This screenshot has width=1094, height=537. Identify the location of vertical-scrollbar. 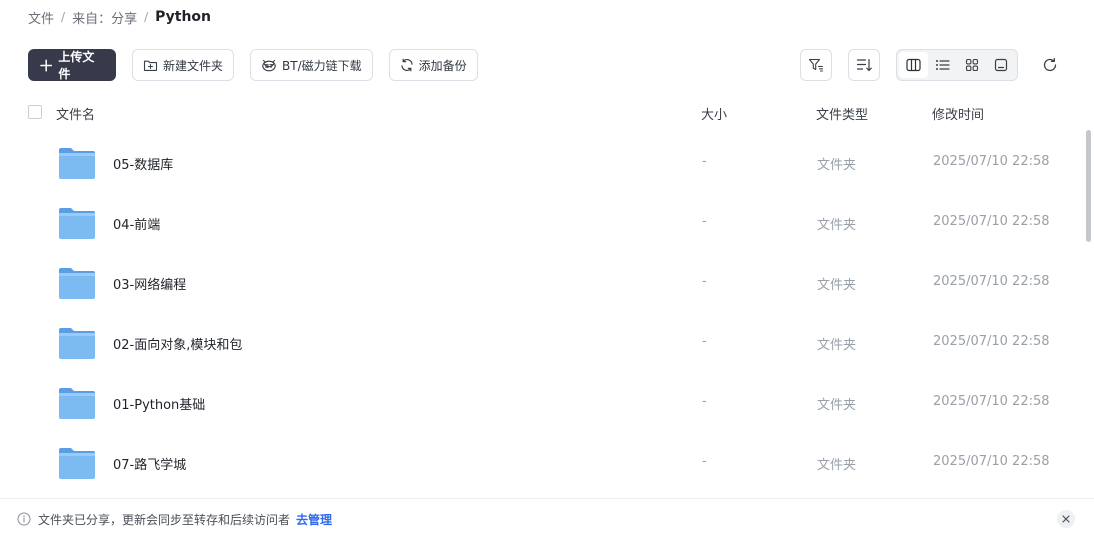
(1088, 186).